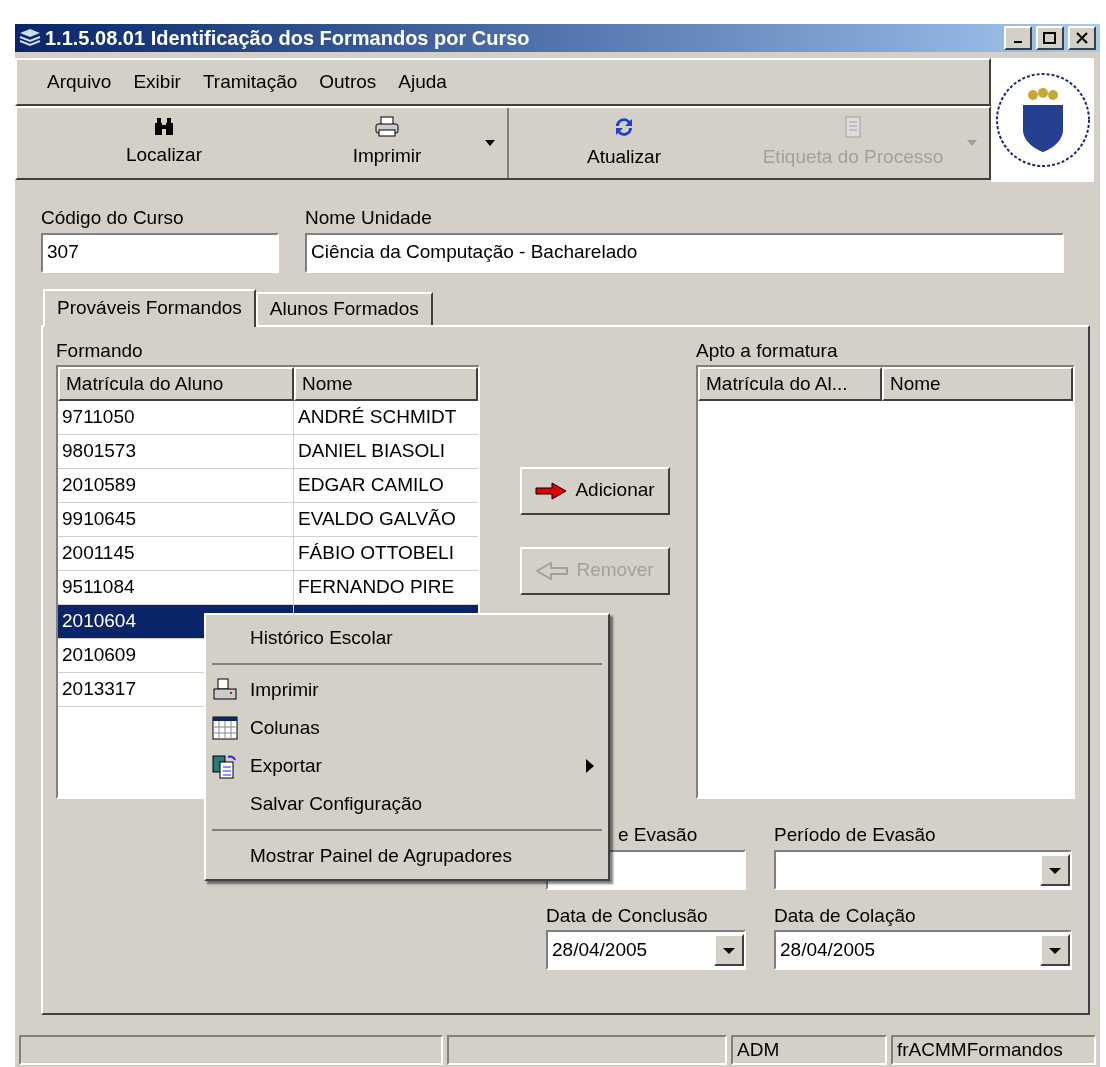  I want to click on table-cell-text: EVALDO GALVÃO, so click(377, 519).